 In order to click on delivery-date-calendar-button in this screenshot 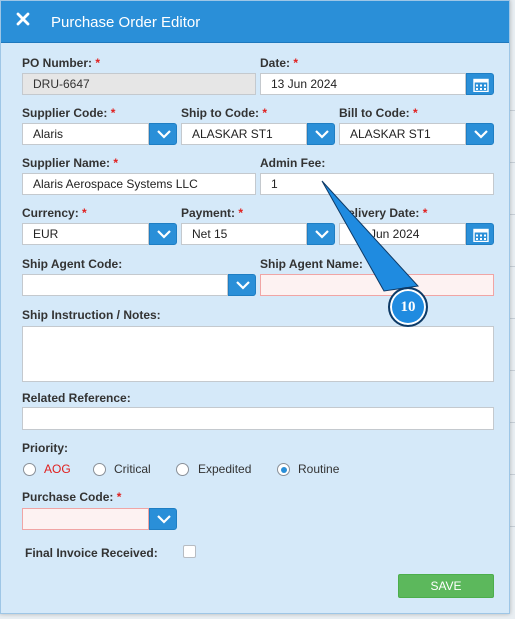, I will do `click(480, 234)`.